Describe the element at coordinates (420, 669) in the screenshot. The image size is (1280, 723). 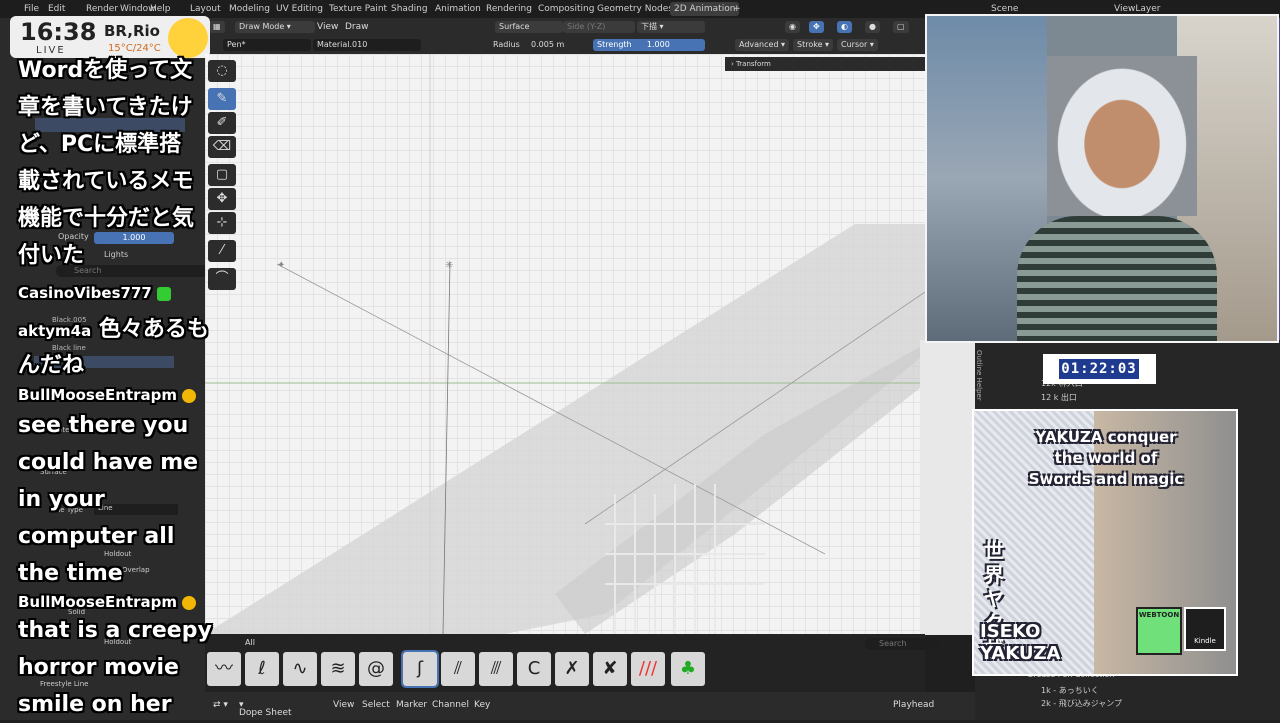
I see `brush-selected-icon: ʃ` at that location.